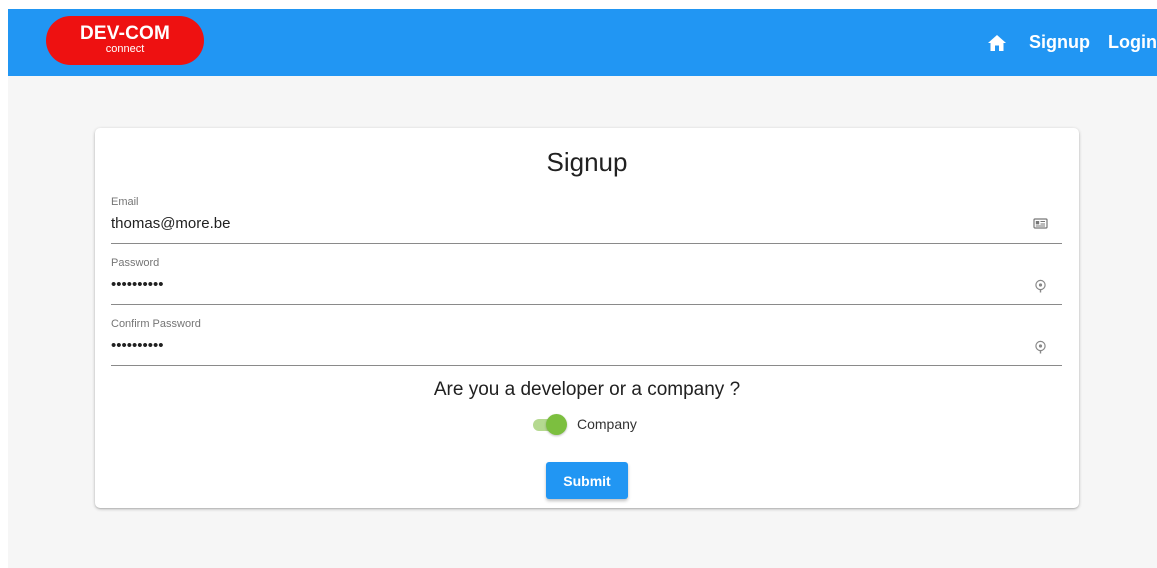 This screenshot has height=568, width=1157. Describe the element at coordinates (125, 49) in the screenshot. I see `logo-subtitle: connect` at that location.